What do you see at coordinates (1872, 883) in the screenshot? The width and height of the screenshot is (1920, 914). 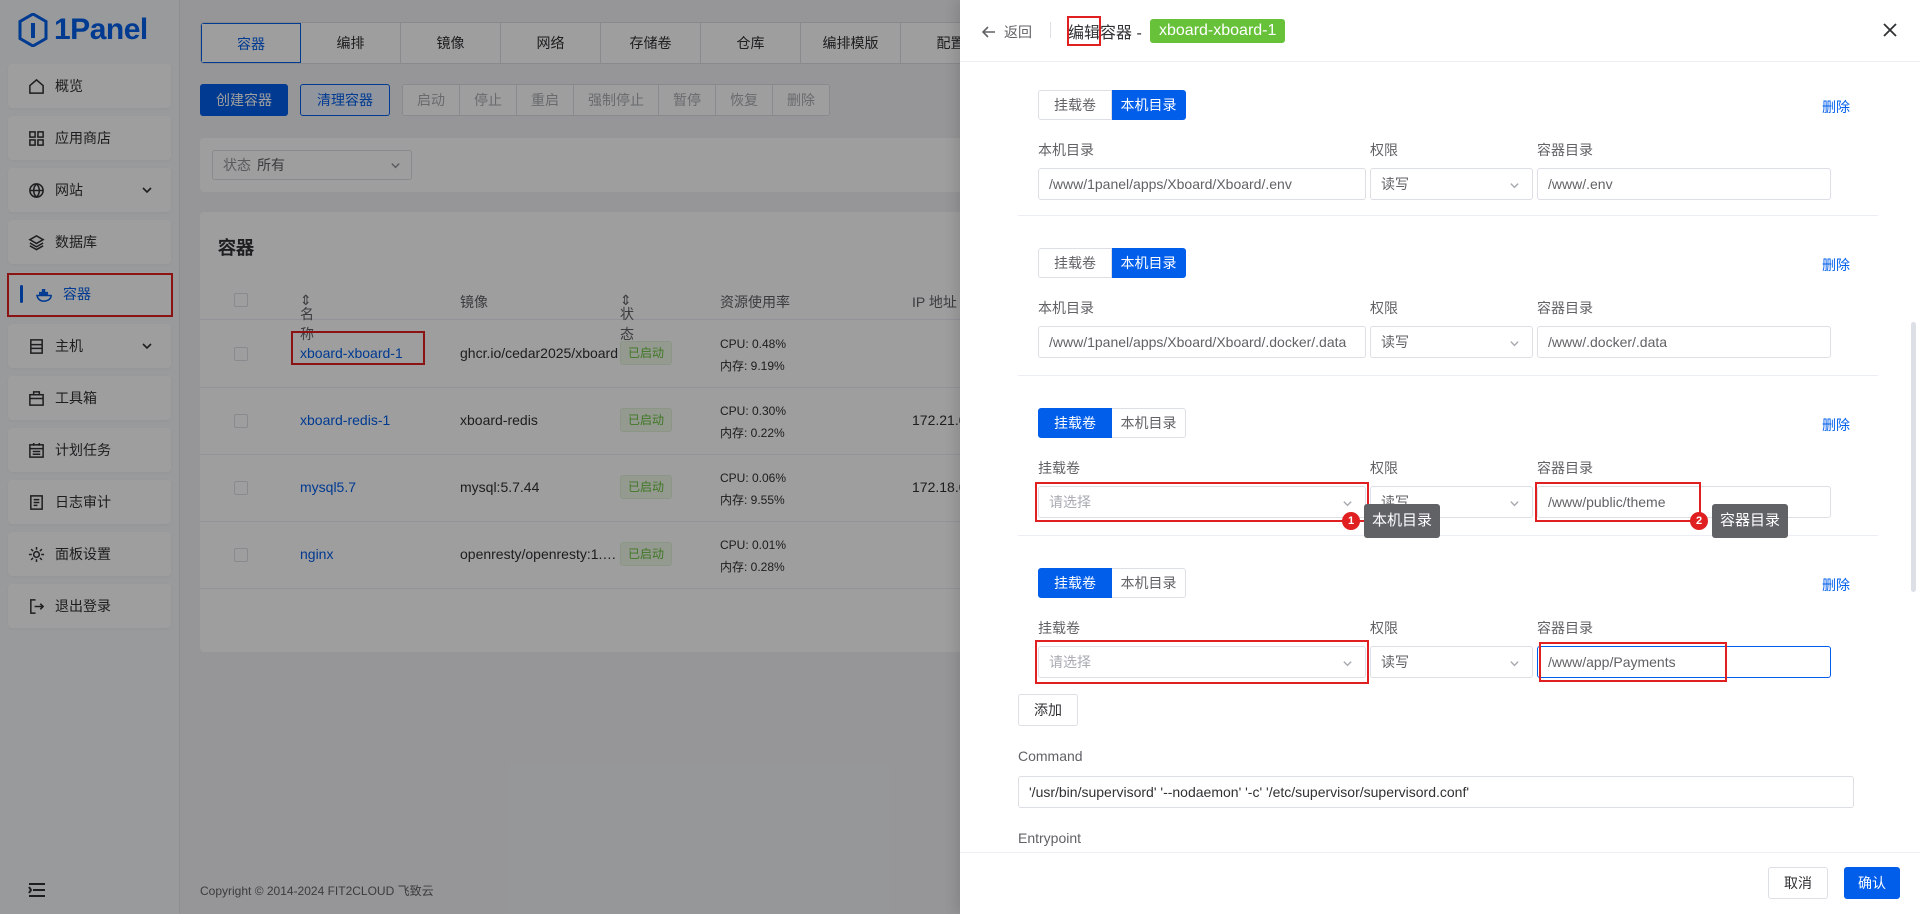 I see `confirm-button: 确认` at bounding box center [1872, 883].